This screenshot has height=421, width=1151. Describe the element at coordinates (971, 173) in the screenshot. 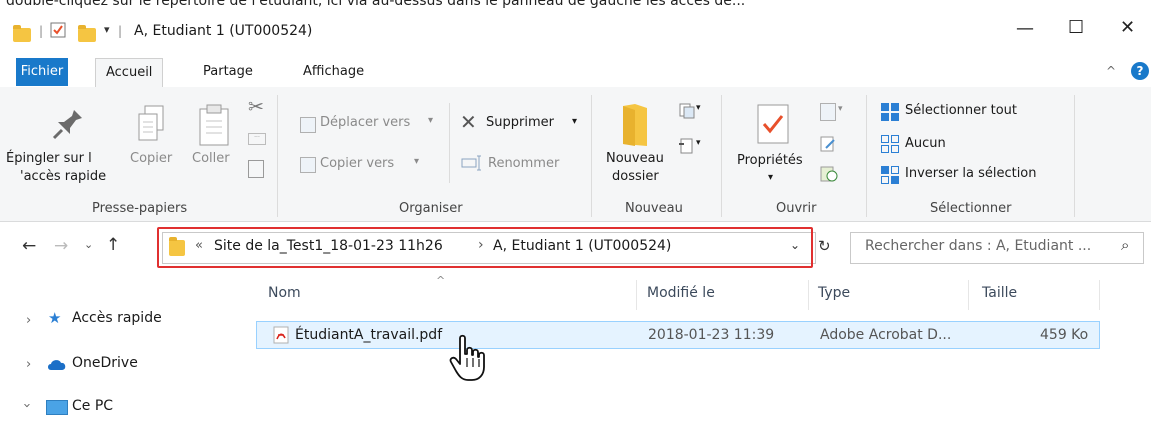

I see `invert-selection-button: Inverser la sélection` at that location.